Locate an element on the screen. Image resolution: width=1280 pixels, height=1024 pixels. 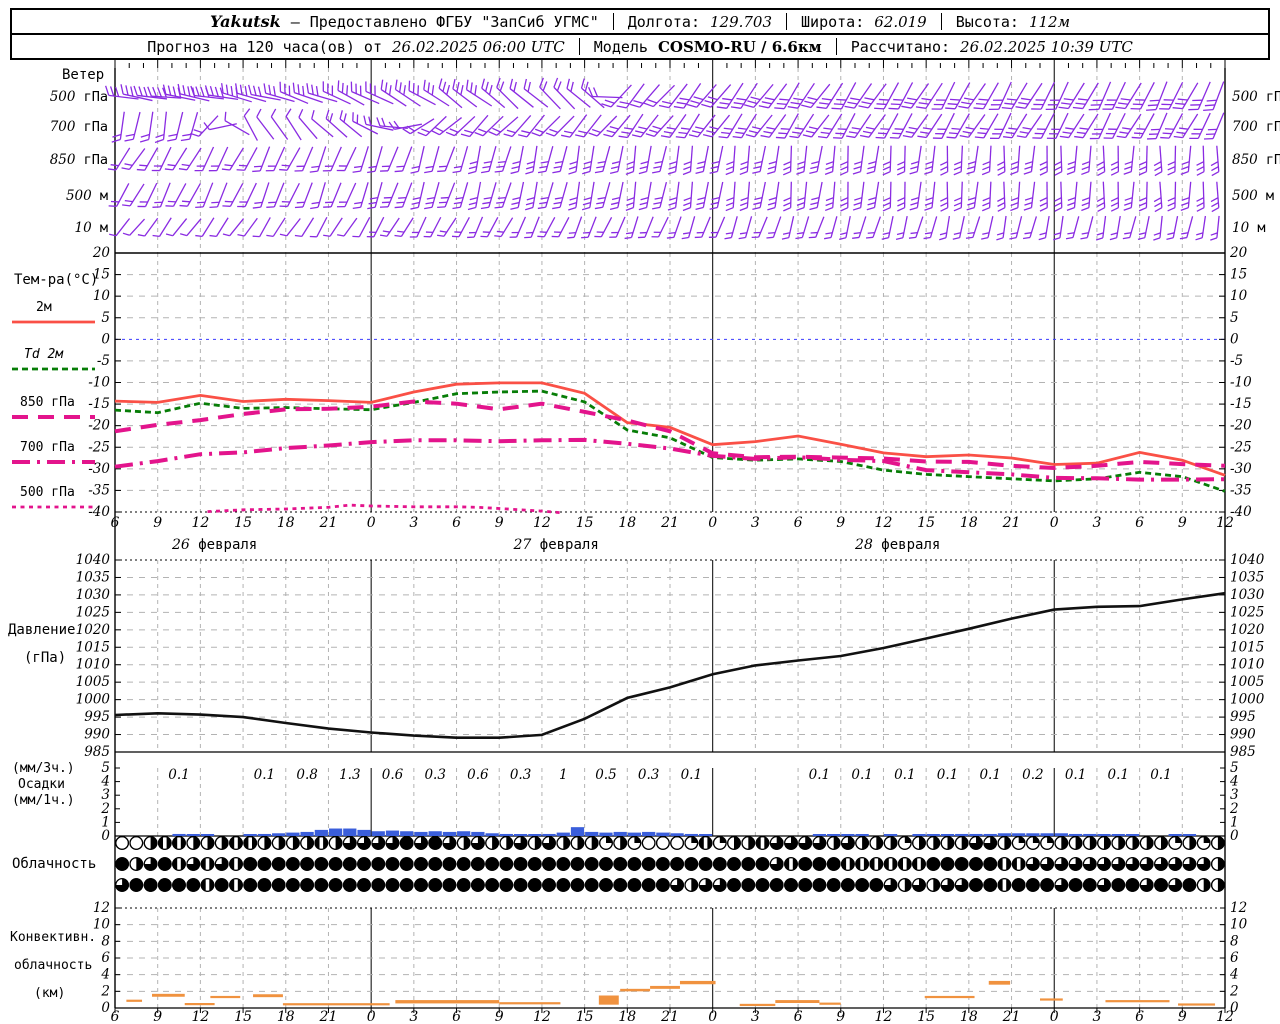
svg-text: 26 февраля is located at coordinates (214, 545).